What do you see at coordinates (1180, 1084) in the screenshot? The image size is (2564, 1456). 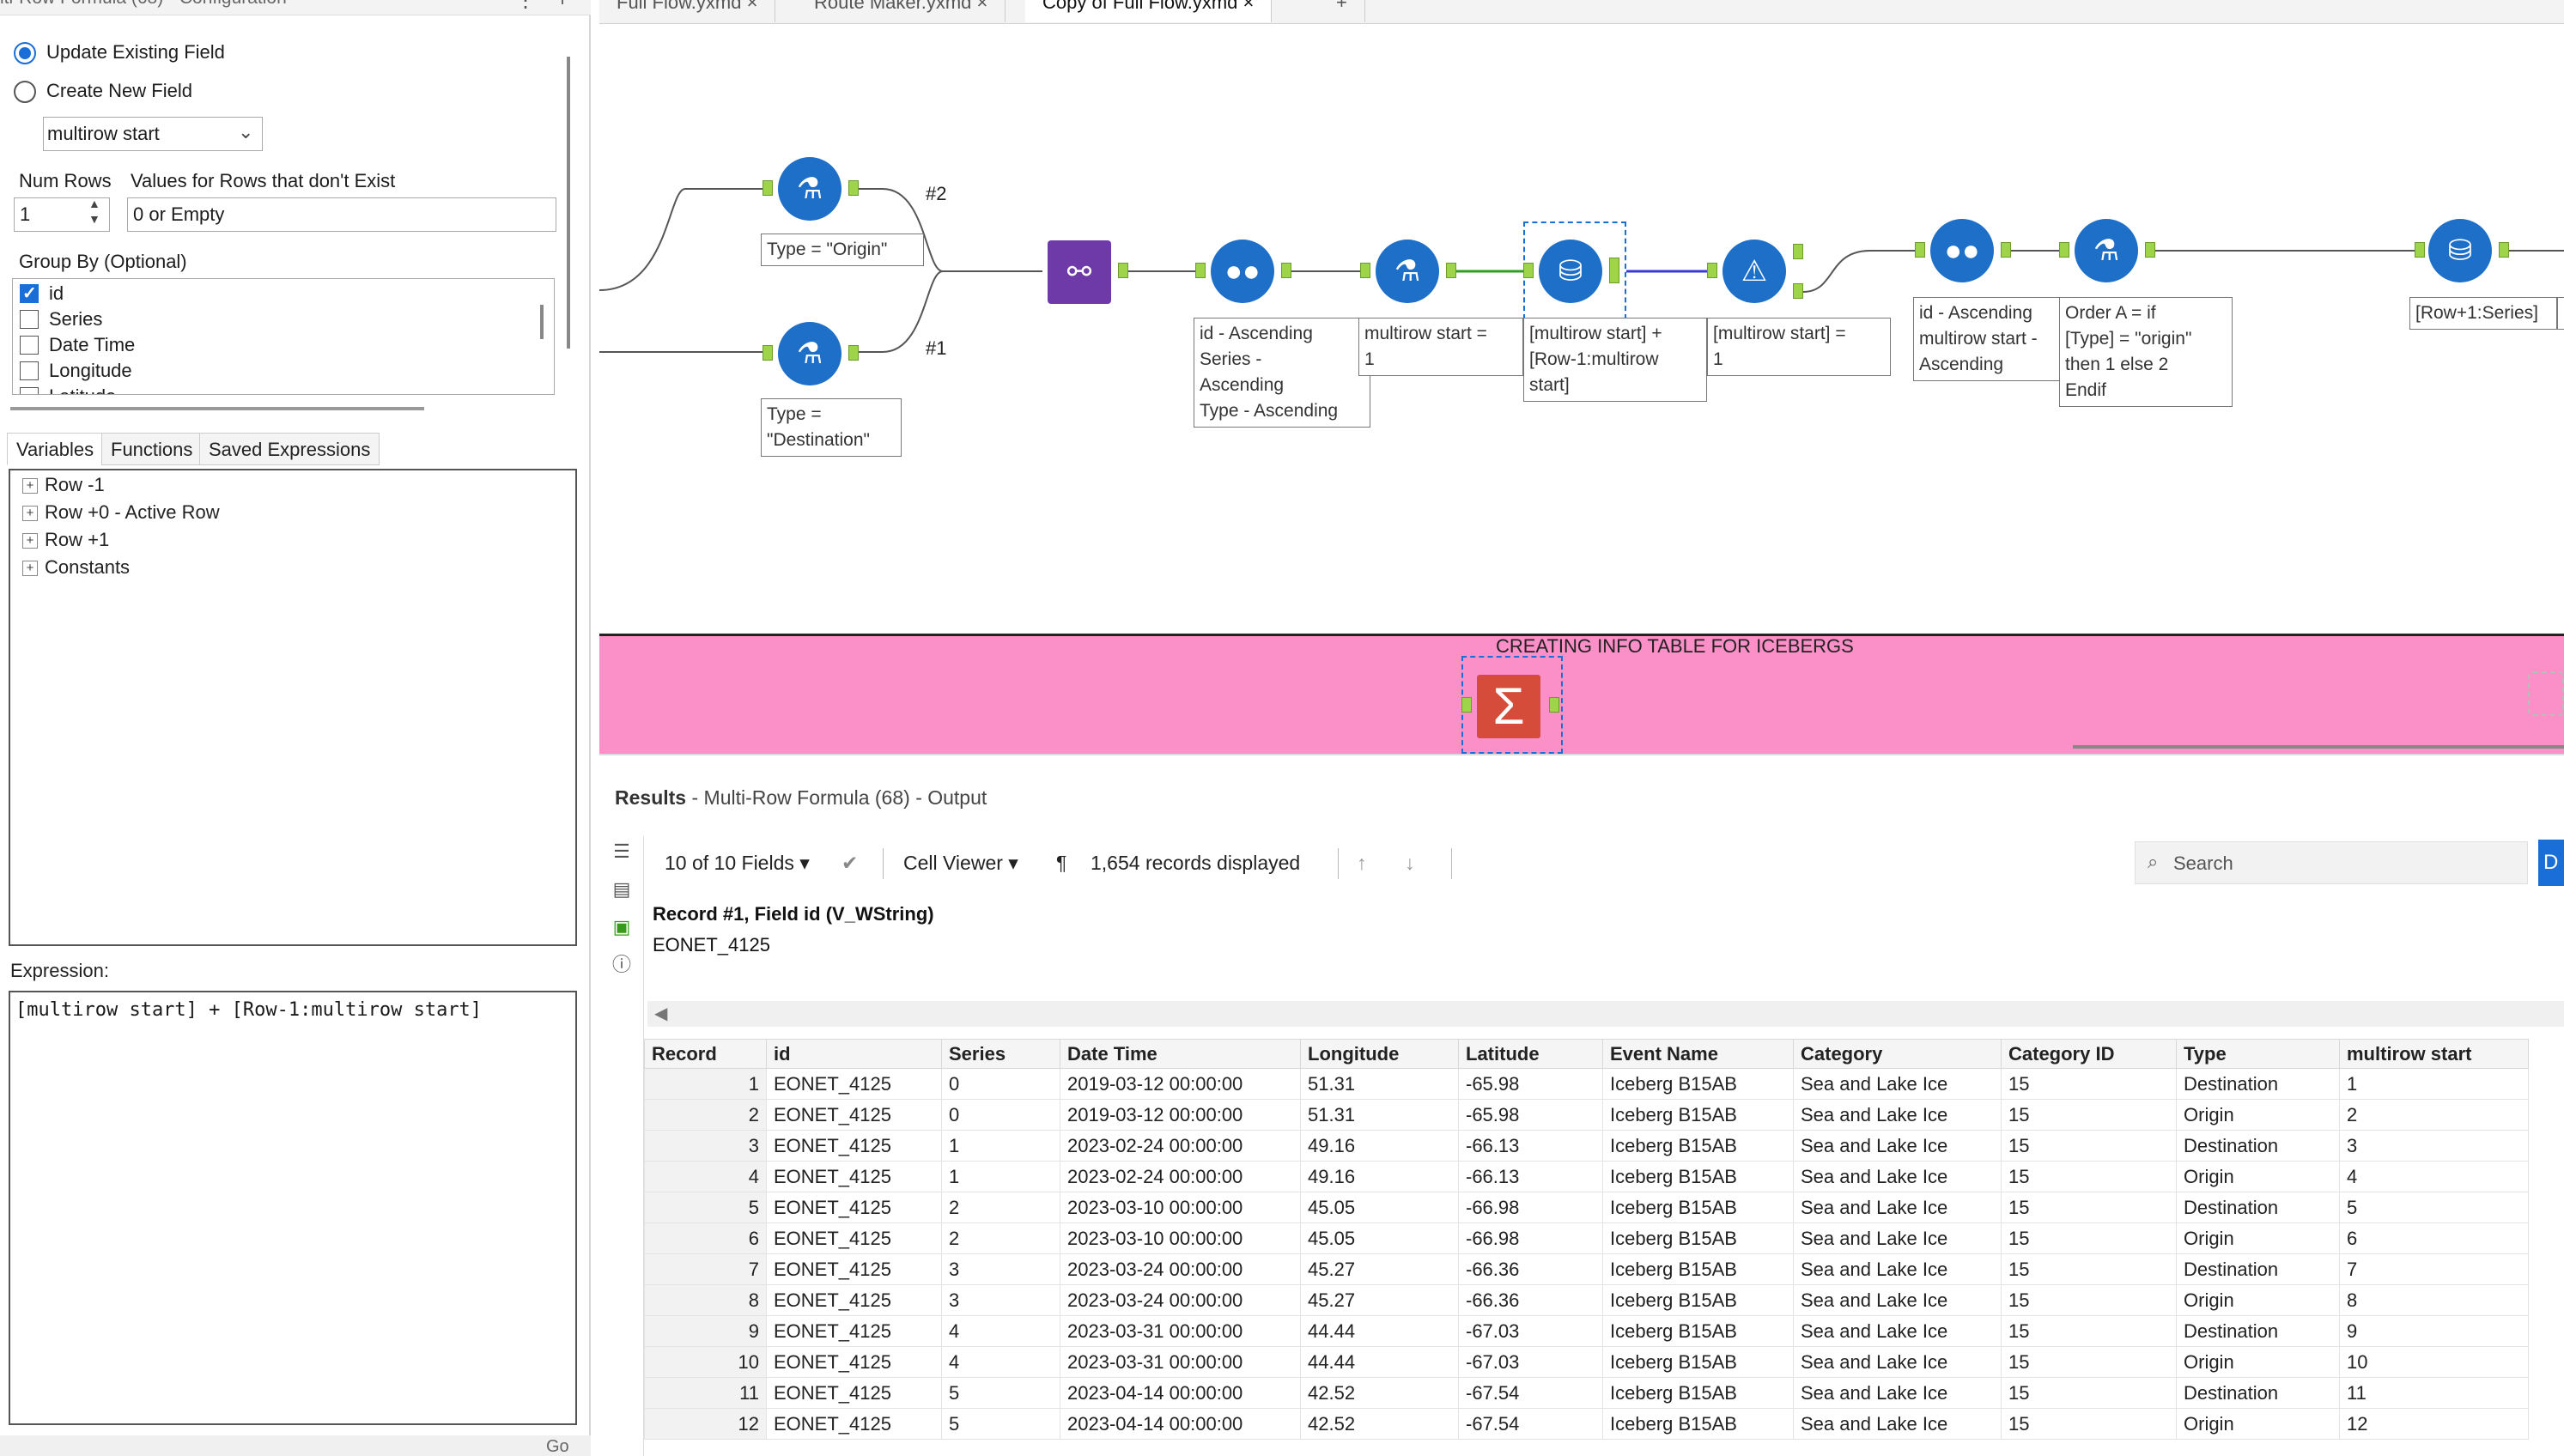 I see `table-cell: 2019-03-12 00:00:00` at bounding box center [1180, 1084].